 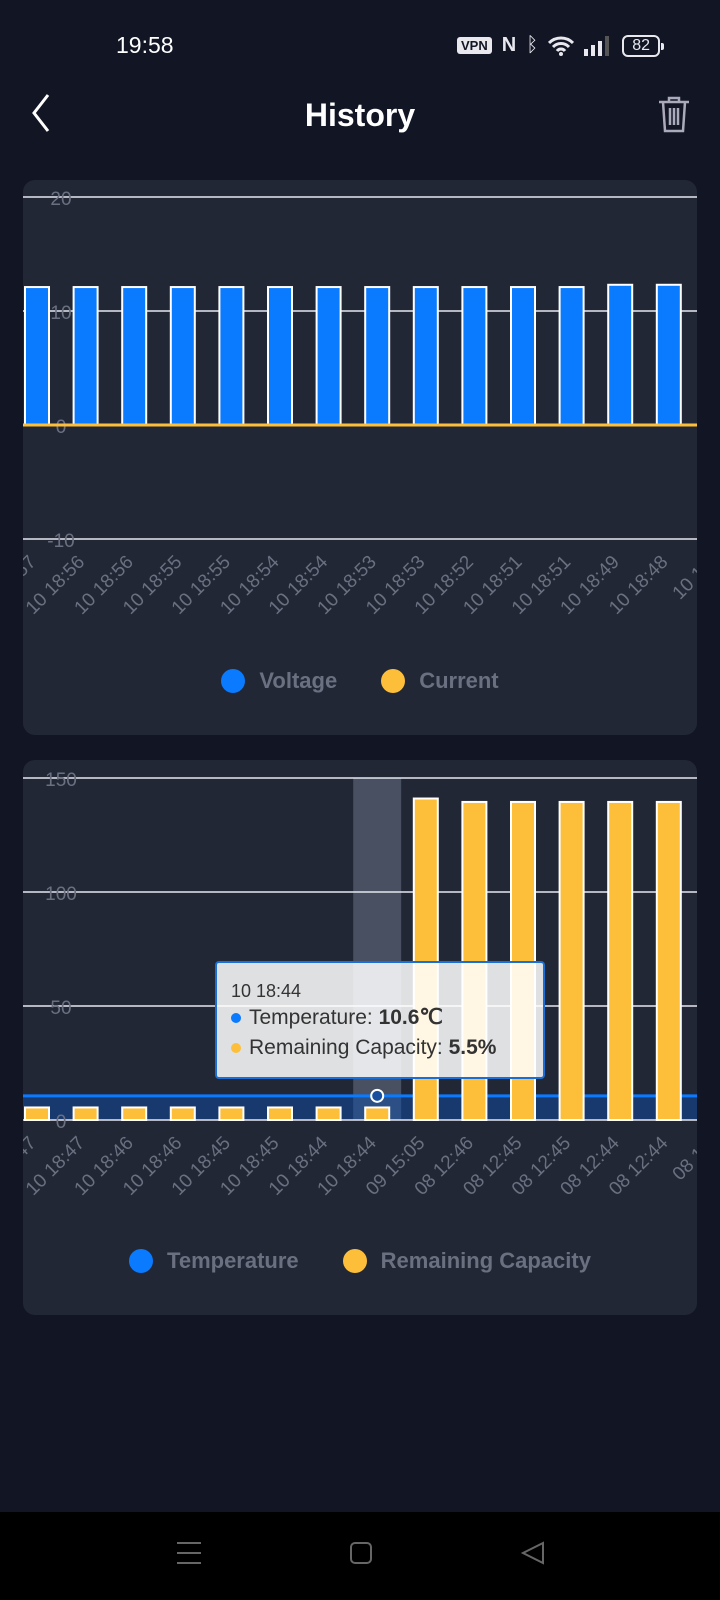 I want to click on clock: 19:58, so click(x=145, y=45).